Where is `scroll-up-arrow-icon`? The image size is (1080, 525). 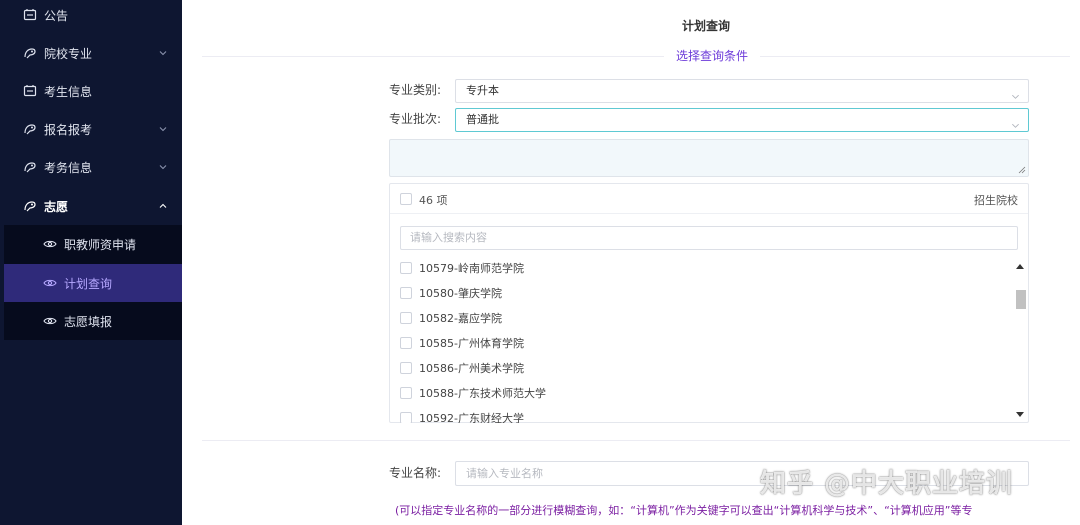 scroll-up-arrow-icon is located at coordinates (1020, 266).